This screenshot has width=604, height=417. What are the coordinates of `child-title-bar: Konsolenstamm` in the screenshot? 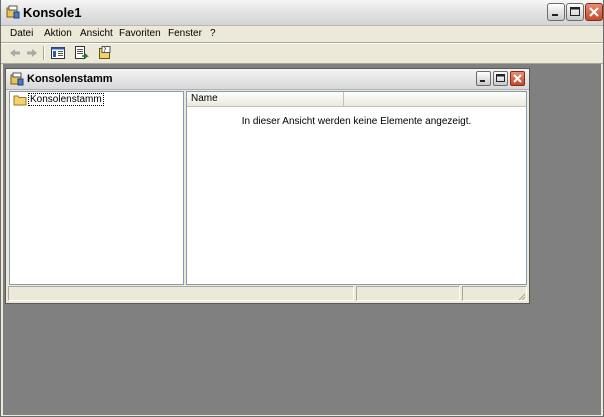 It's located at (267, 79).